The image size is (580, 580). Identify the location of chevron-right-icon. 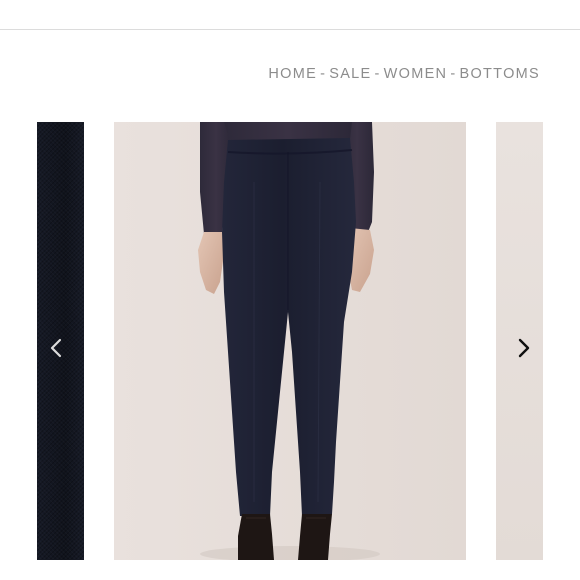
(524, 348).